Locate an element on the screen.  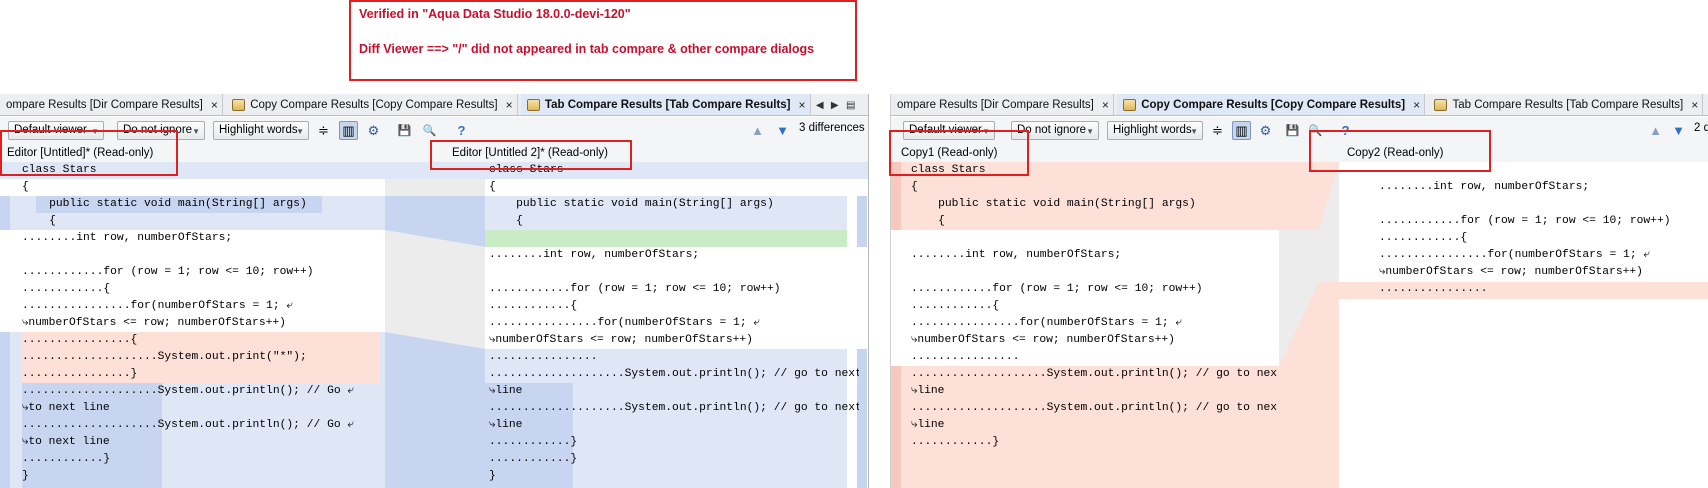
find-icon: 🔍 is located at coordinates (429, 130).